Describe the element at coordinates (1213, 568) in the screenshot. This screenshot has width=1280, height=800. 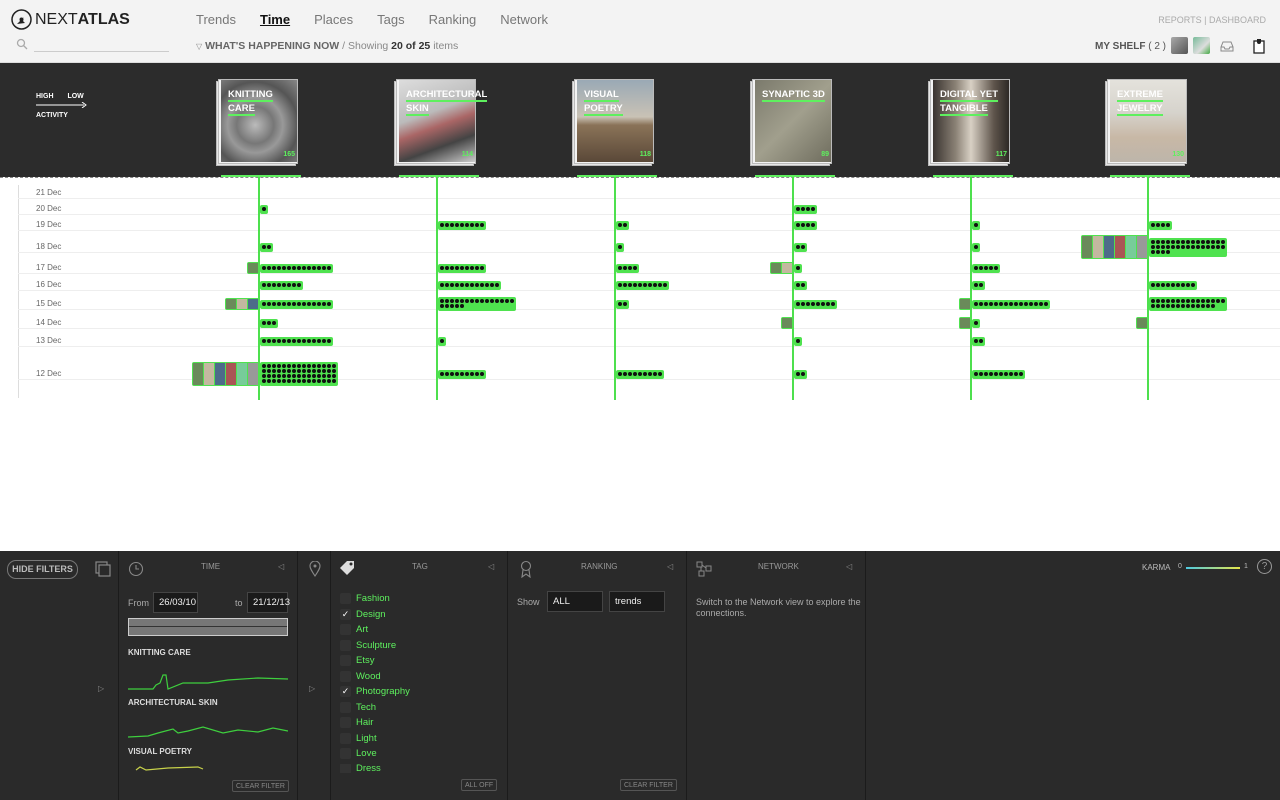
I see `karma-slider` at that location.